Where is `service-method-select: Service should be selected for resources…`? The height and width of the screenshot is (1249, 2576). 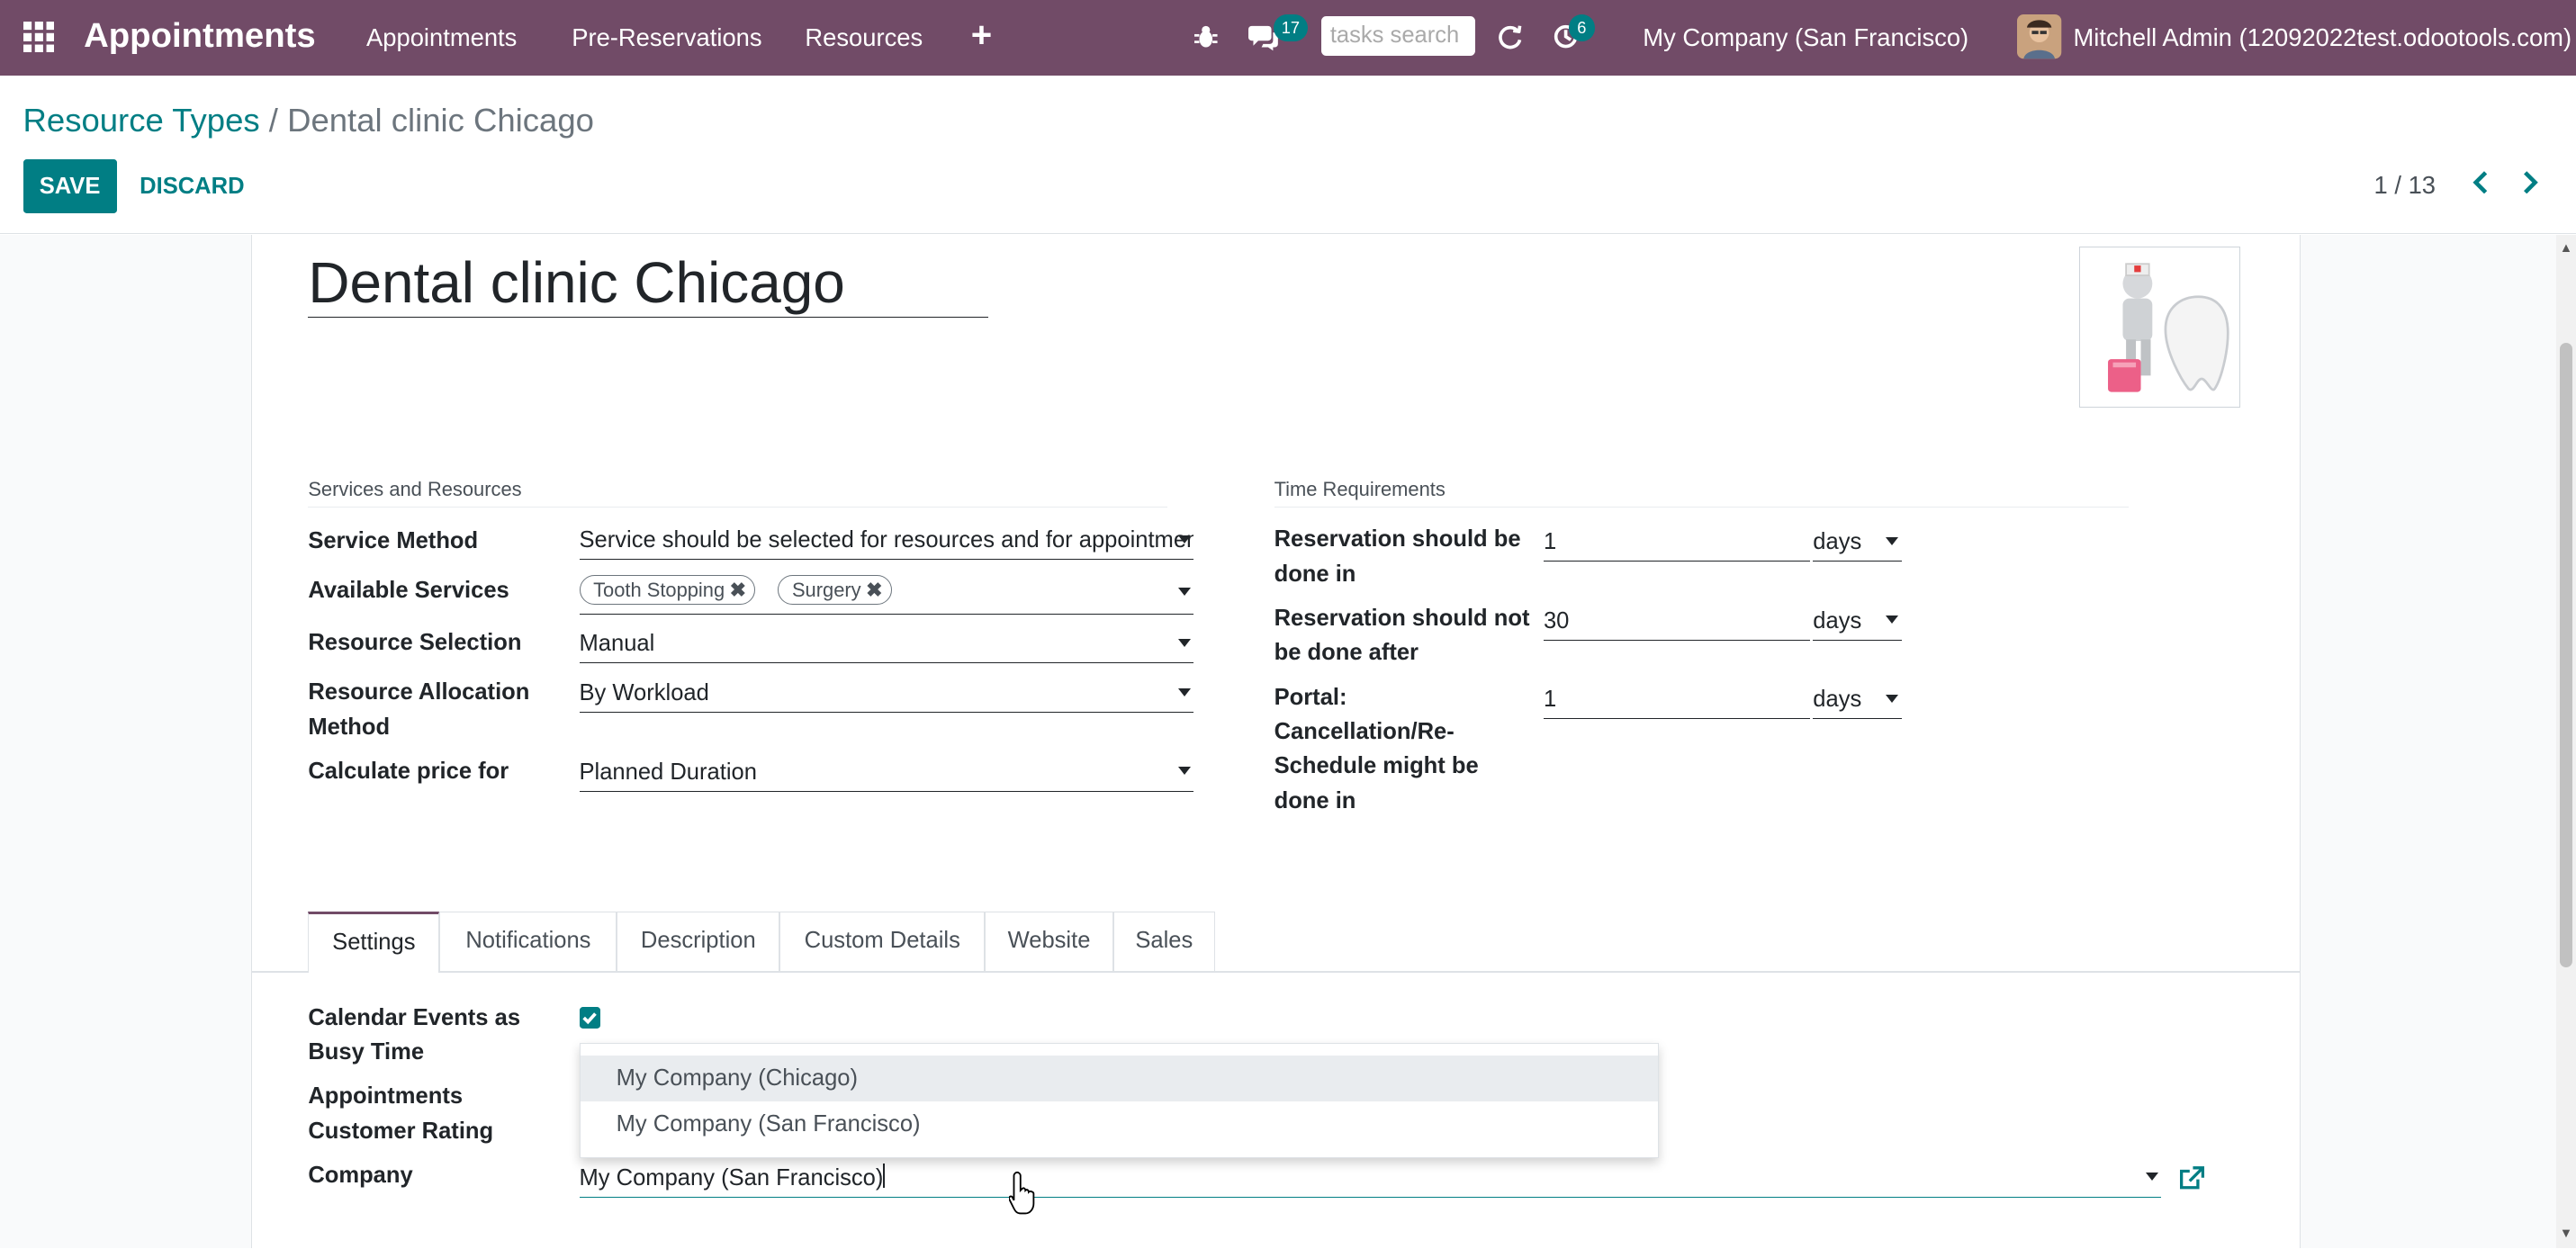
service-method-select: Service should be selected for resources… is located at coordinates (886, 542).